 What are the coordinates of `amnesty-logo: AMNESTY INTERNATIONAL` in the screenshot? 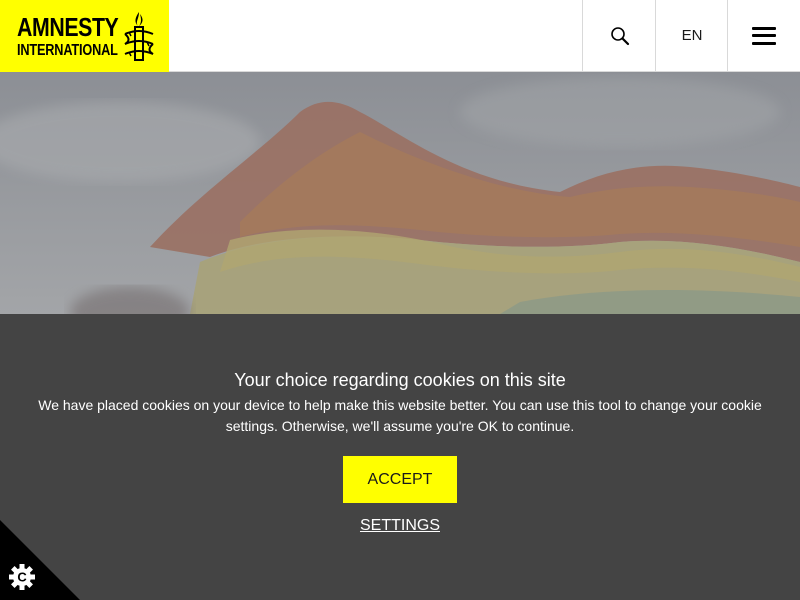 It's located at (84, 36).